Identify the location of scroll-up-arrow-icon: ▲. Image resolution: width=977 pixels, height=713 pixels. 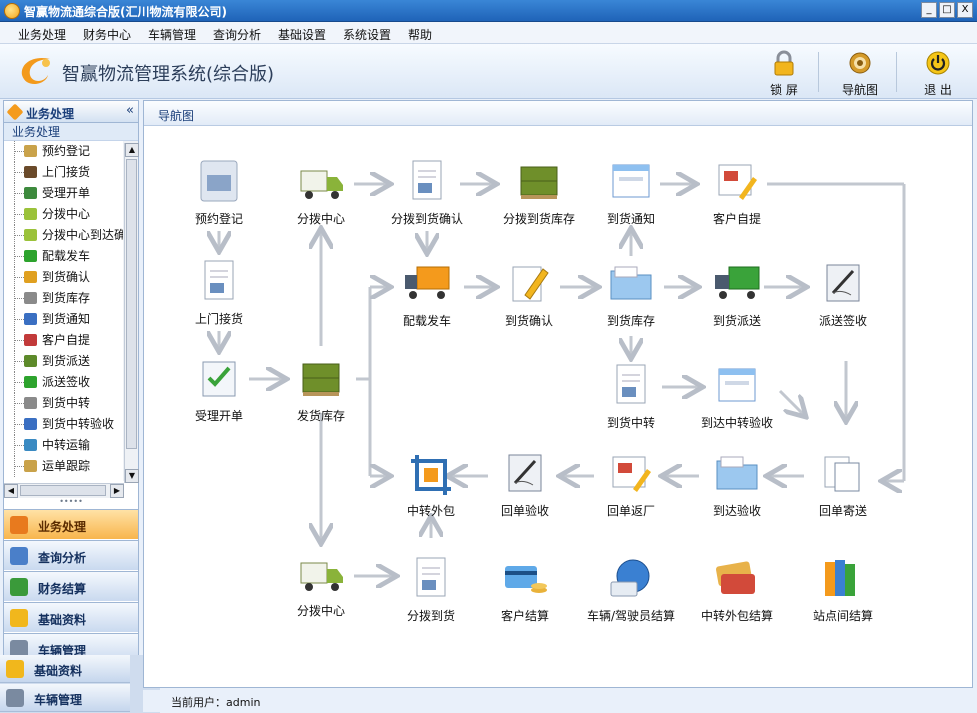
(132, 150).